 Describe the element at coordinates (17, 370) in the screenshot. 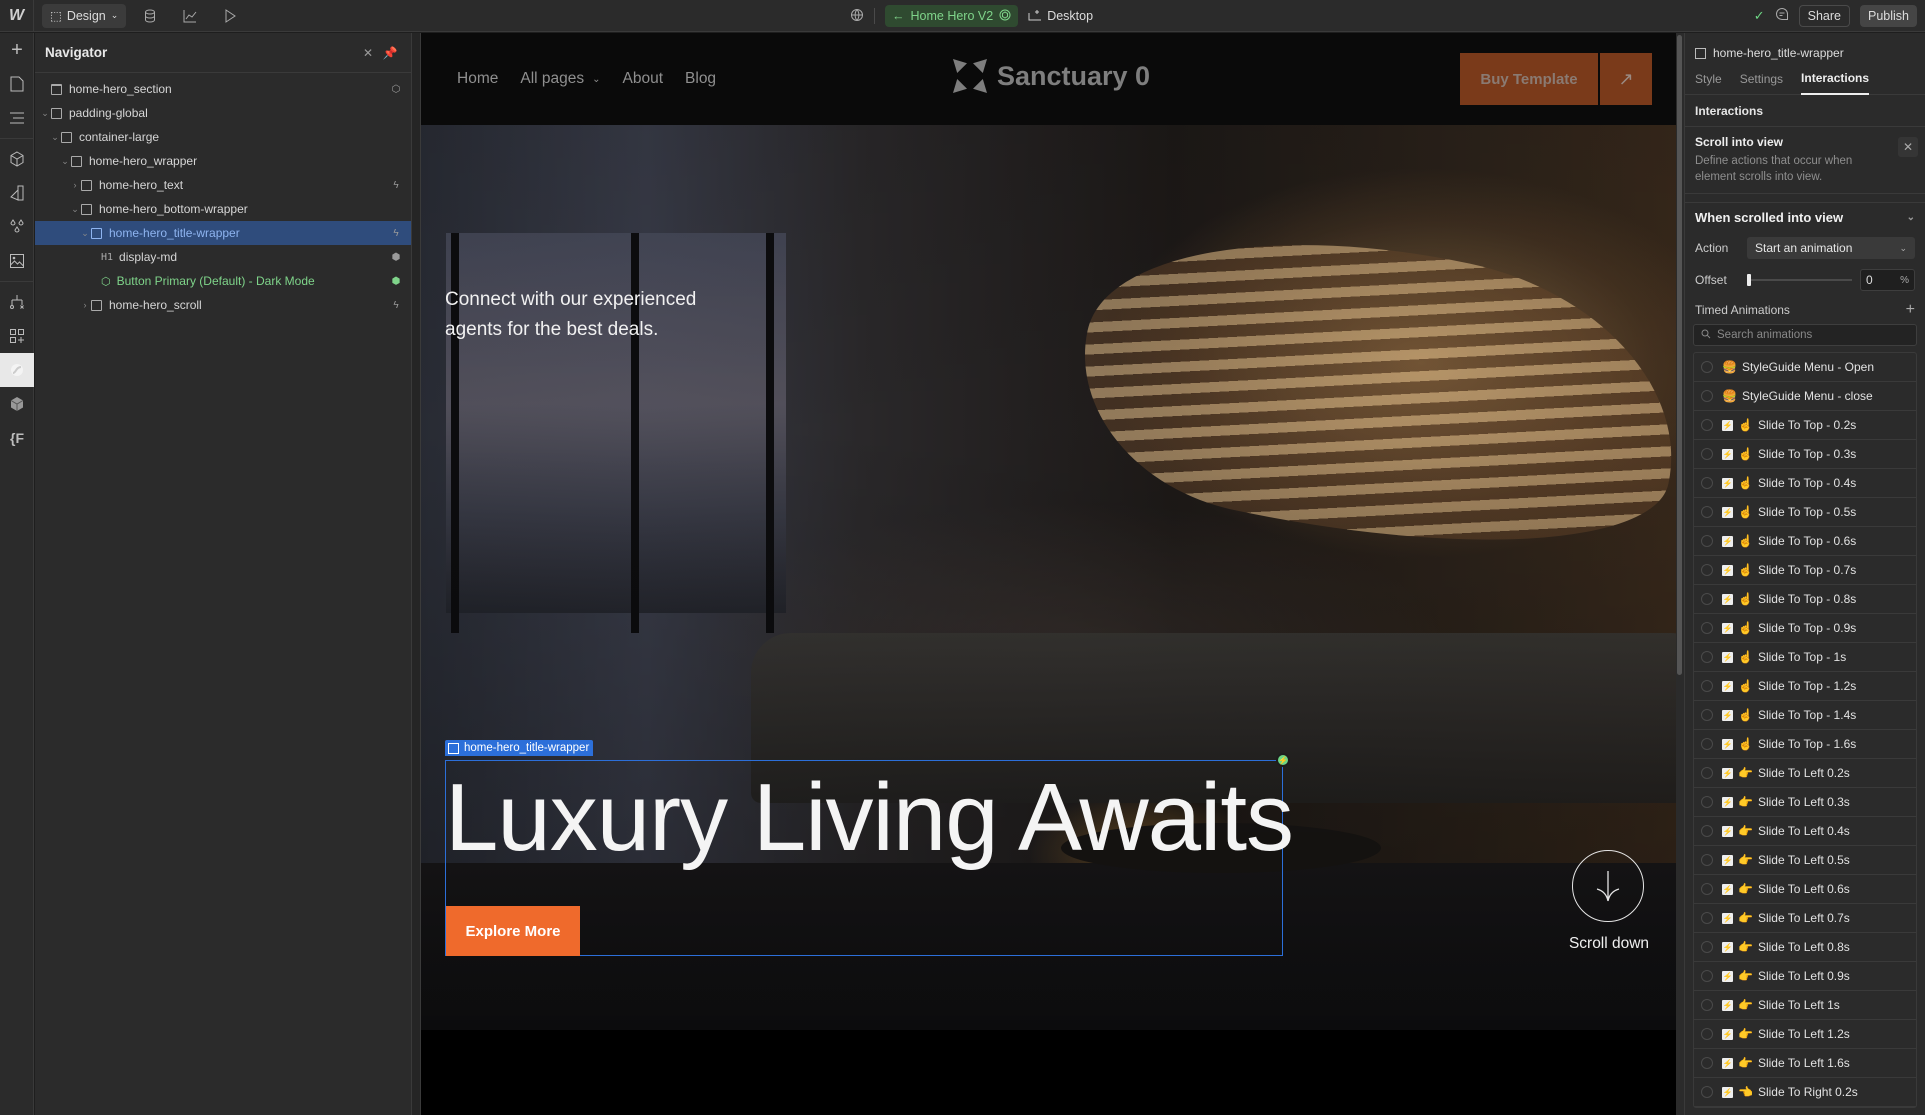

I see `lottie-app-icon` at that location.